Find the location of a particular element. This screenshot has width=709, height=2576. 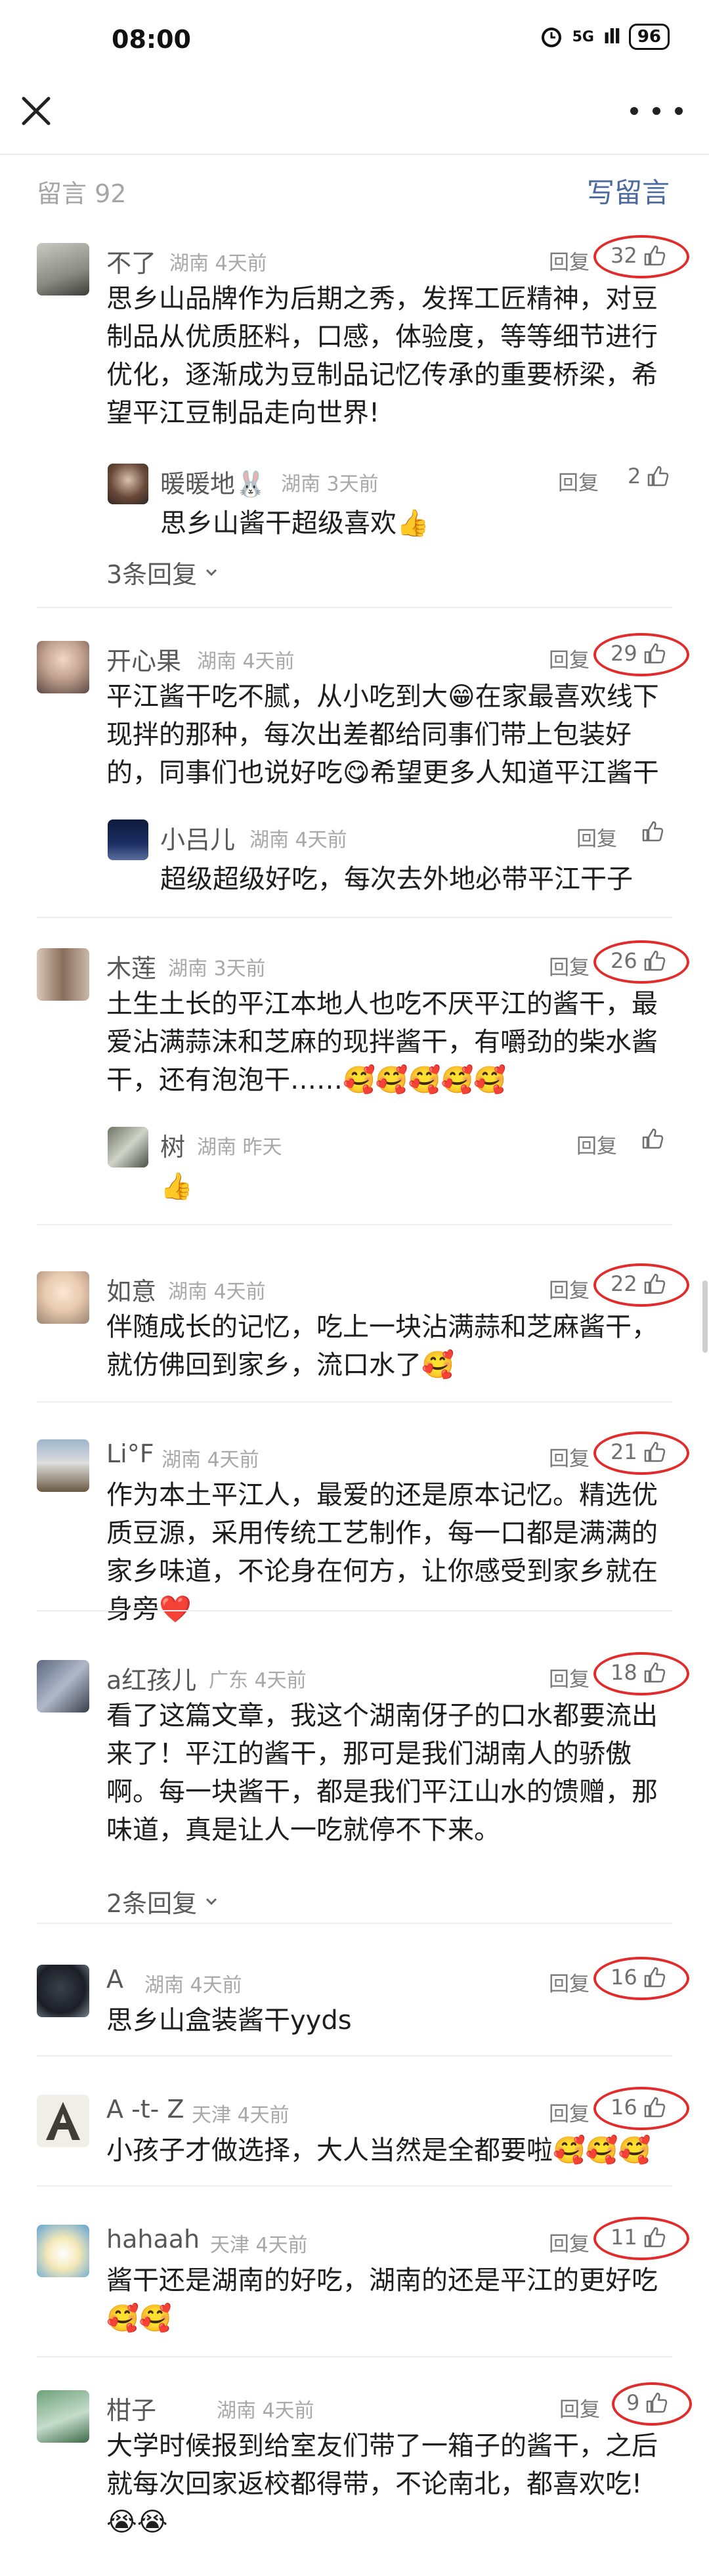

expand-replies-button: 3条回复 is located at coordinates (162, 572).